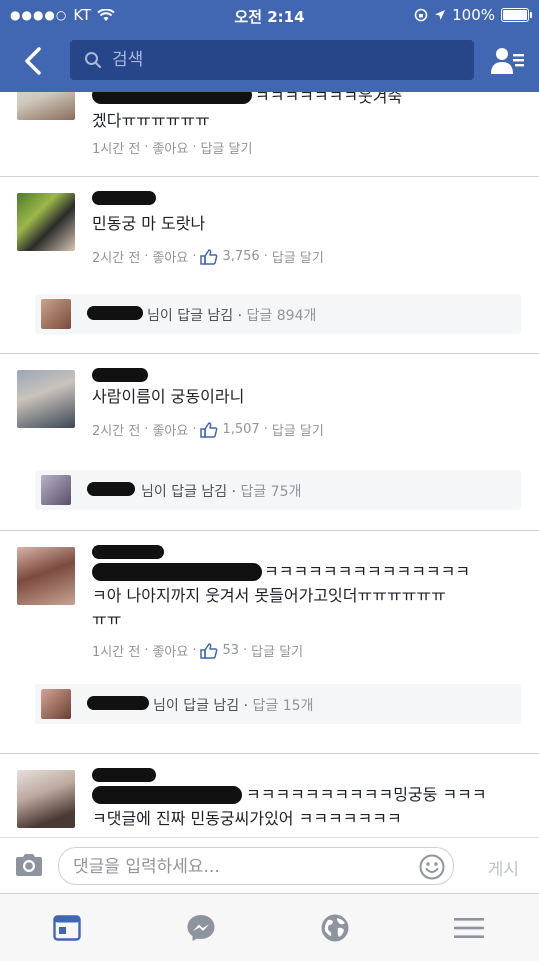 This screenshot has height=961, width=539. I want to click on search-input, so click(262, 60).